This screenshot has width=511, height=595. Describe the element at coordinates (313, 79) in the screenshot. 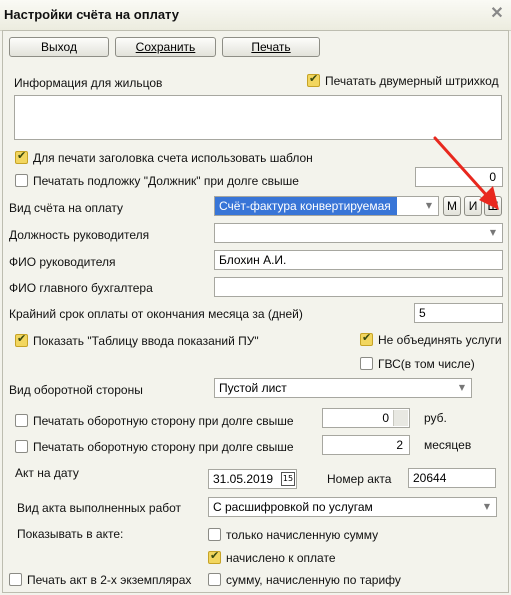

I see `print-barcode-checkbox` at that location.